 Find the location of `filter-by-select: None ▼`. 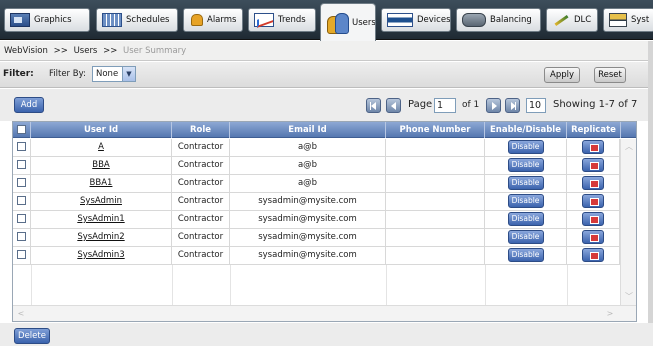

filter-by-select: None ▼ is located at coordinates (114, 74).